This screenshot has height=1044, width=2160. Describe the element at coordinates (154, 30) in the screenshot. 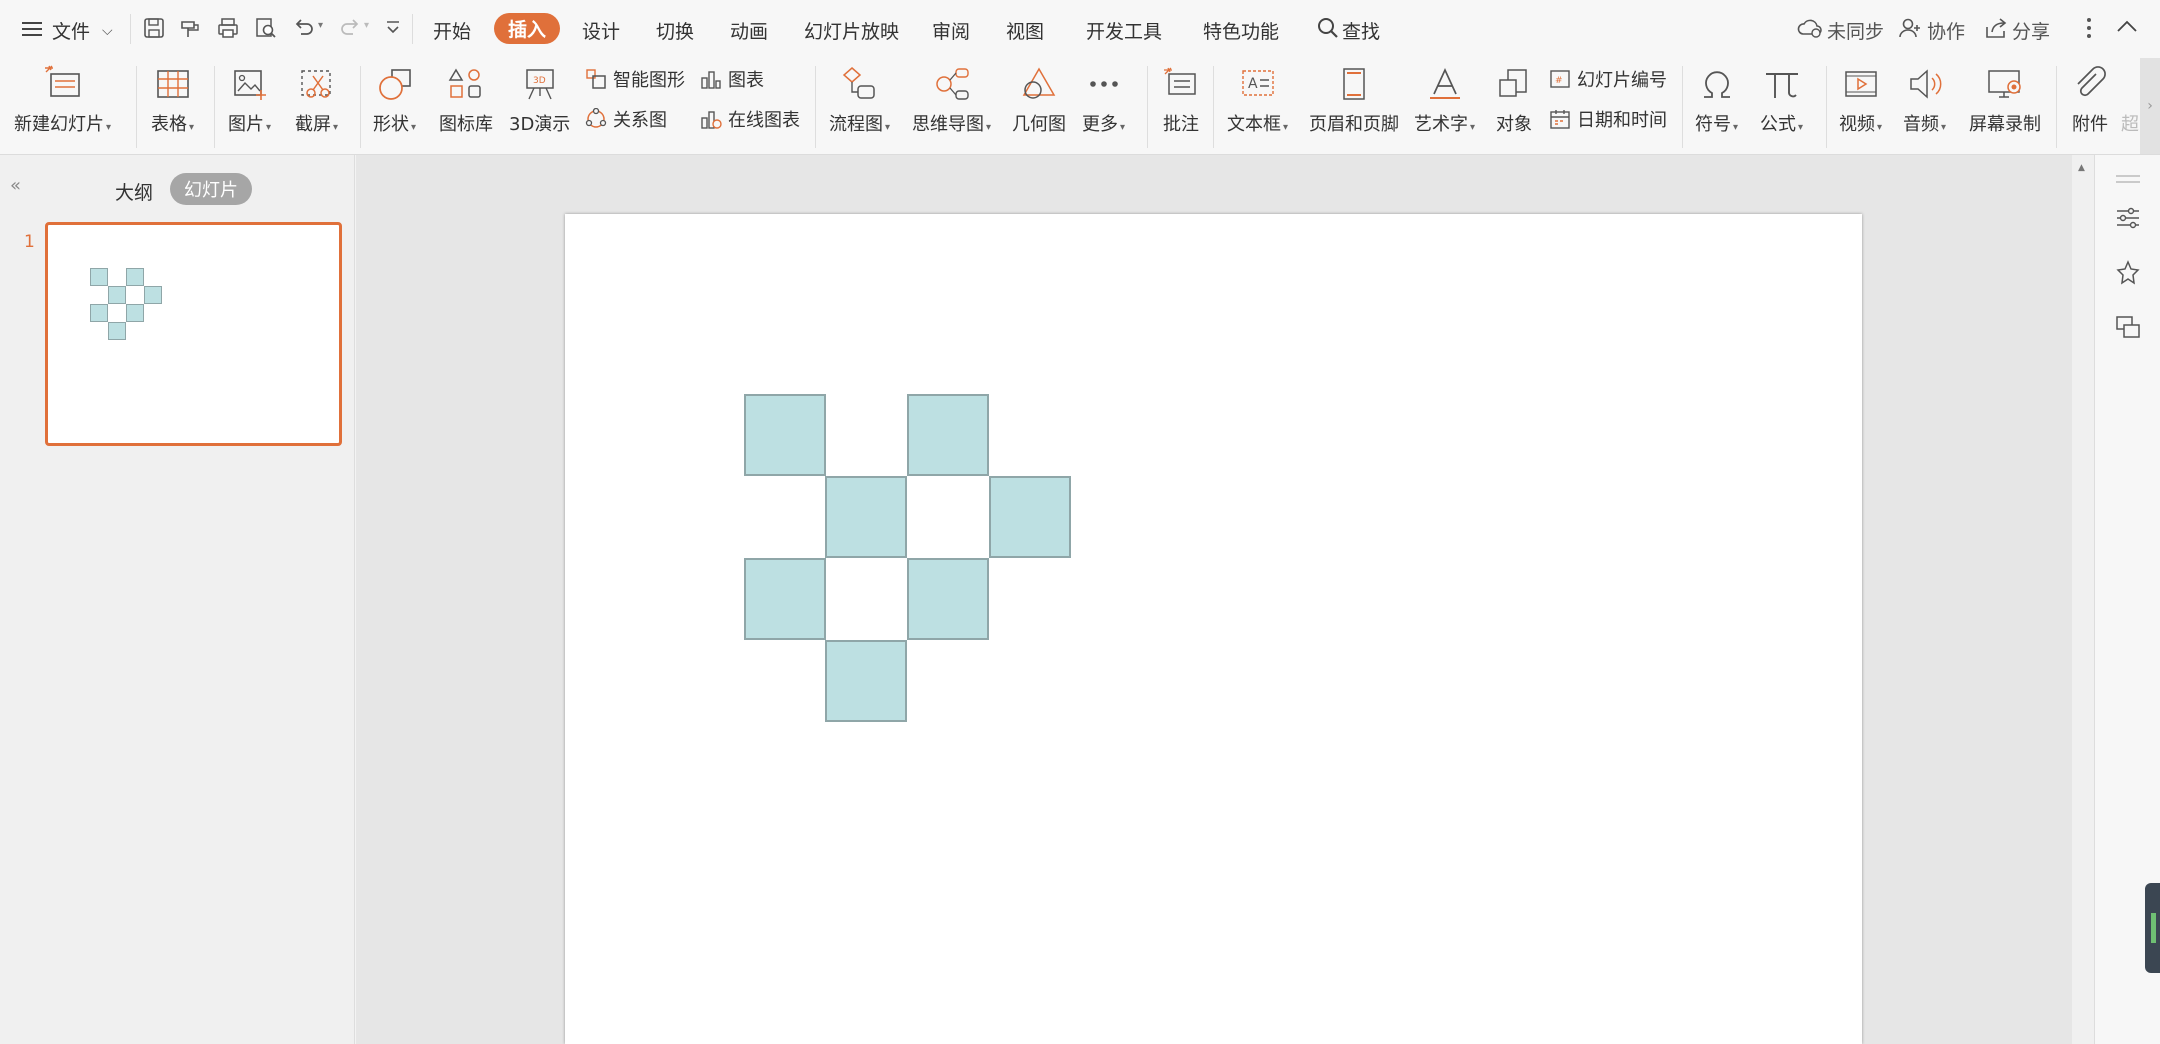

I see `save-icon` at that location.